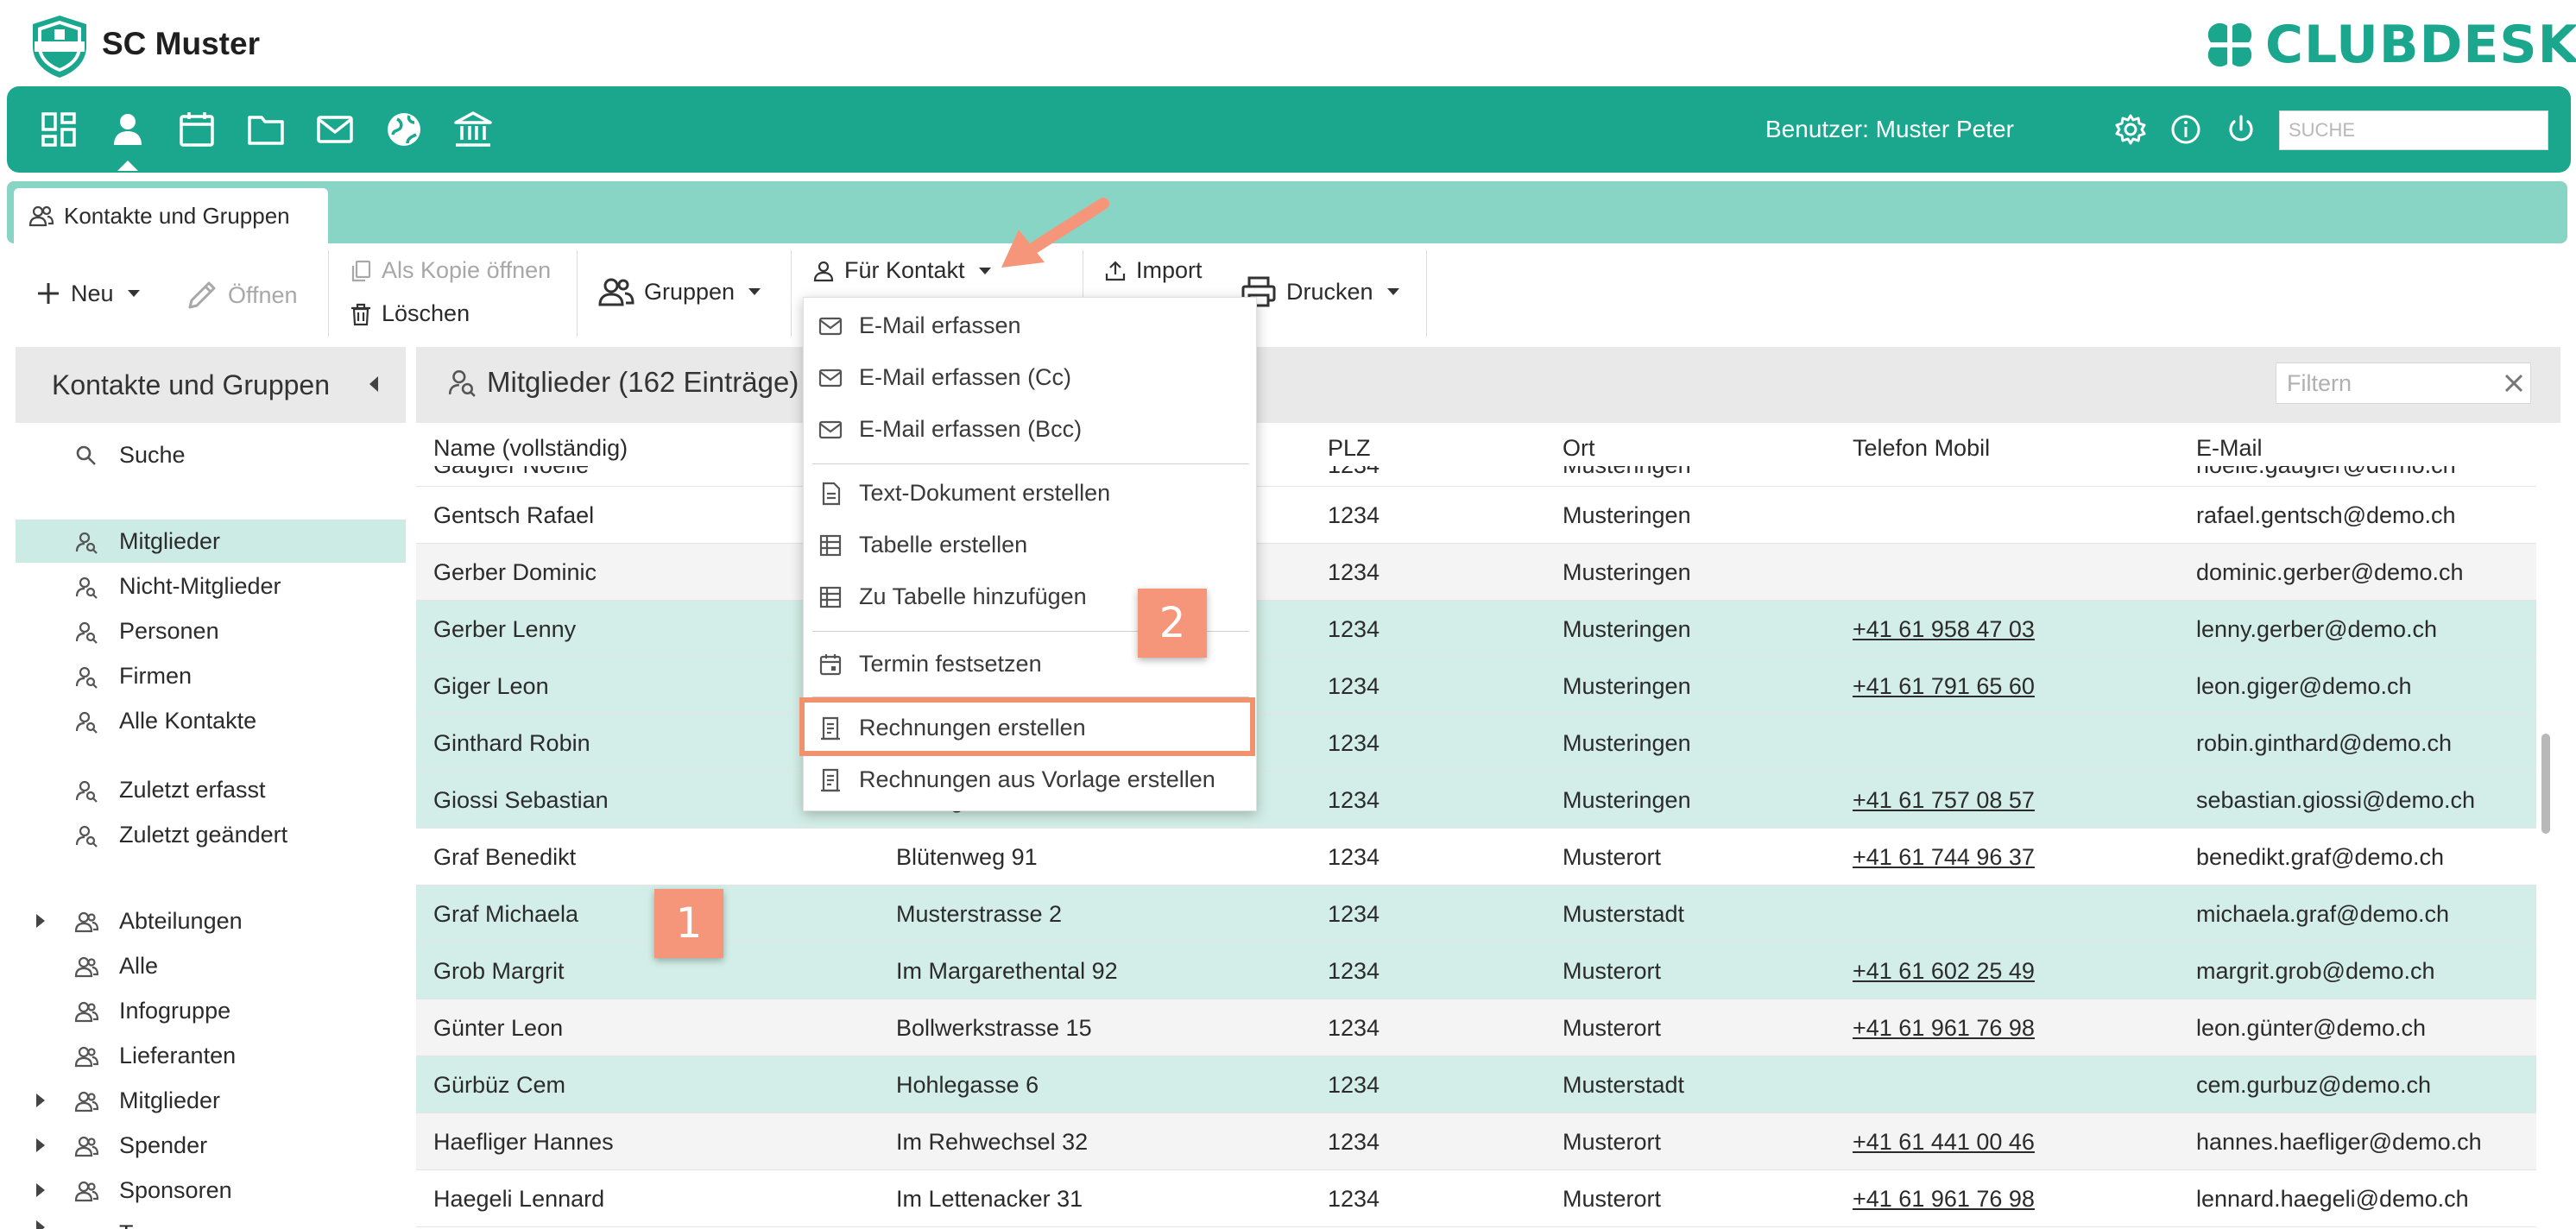 The height and width of the screenshot is (1229, 2576). Describe the element at coordinates (171, 215) in the screenshot. I see `tab-contacts-groups: Kontakte und Gruppen` at that location.